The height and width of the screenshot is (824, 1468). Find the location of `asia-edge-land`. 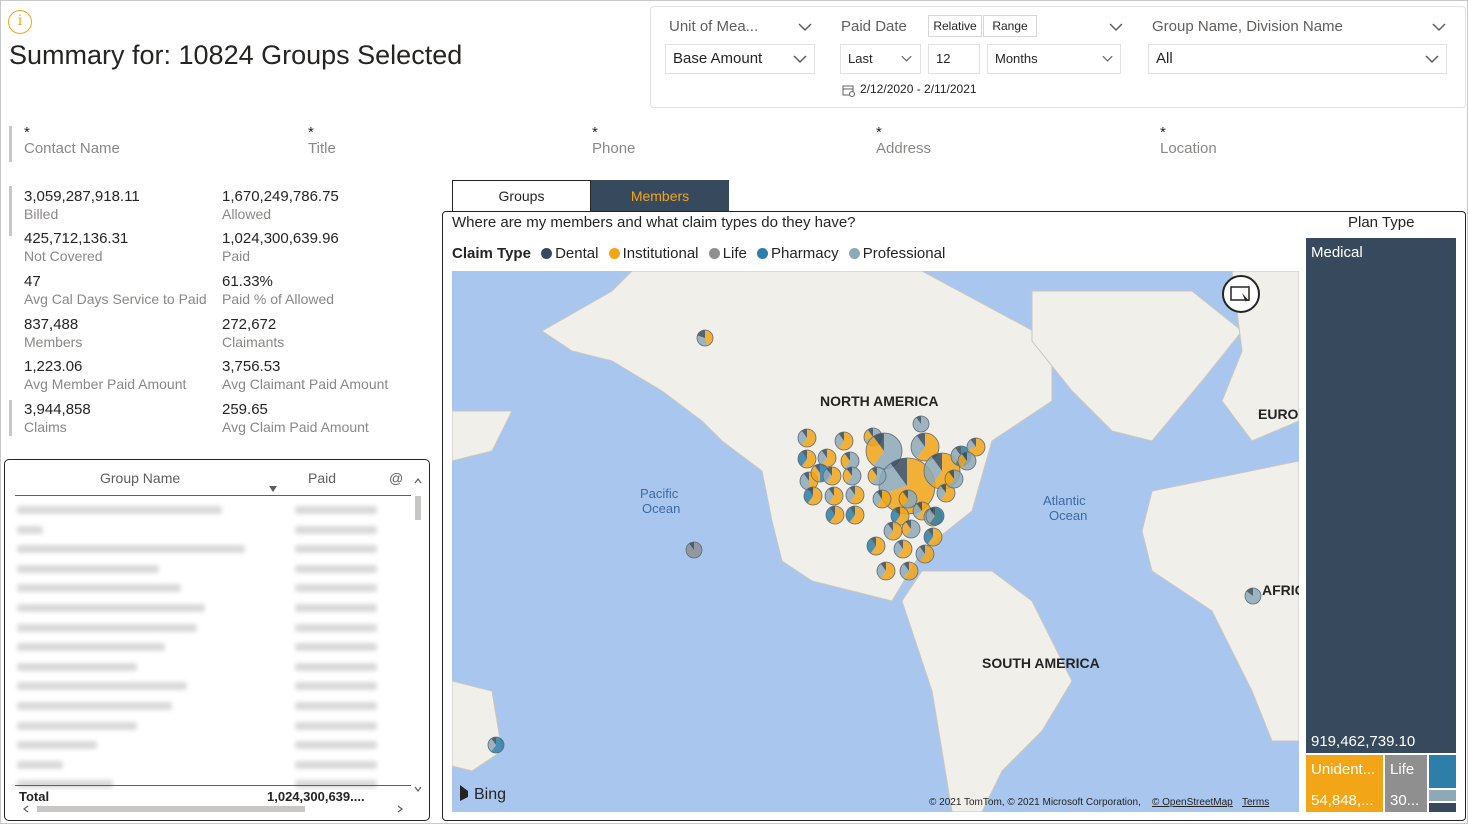

asia-edge-land is located at coordinates (482, 436).